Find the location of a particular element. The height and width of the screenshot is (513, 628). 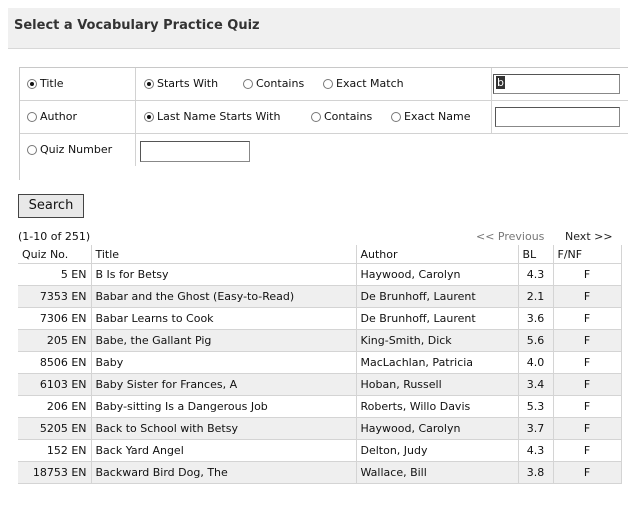

cell-title: Babar and the Ghost (Easy-to-Read) is located at coordinates (224, 296).